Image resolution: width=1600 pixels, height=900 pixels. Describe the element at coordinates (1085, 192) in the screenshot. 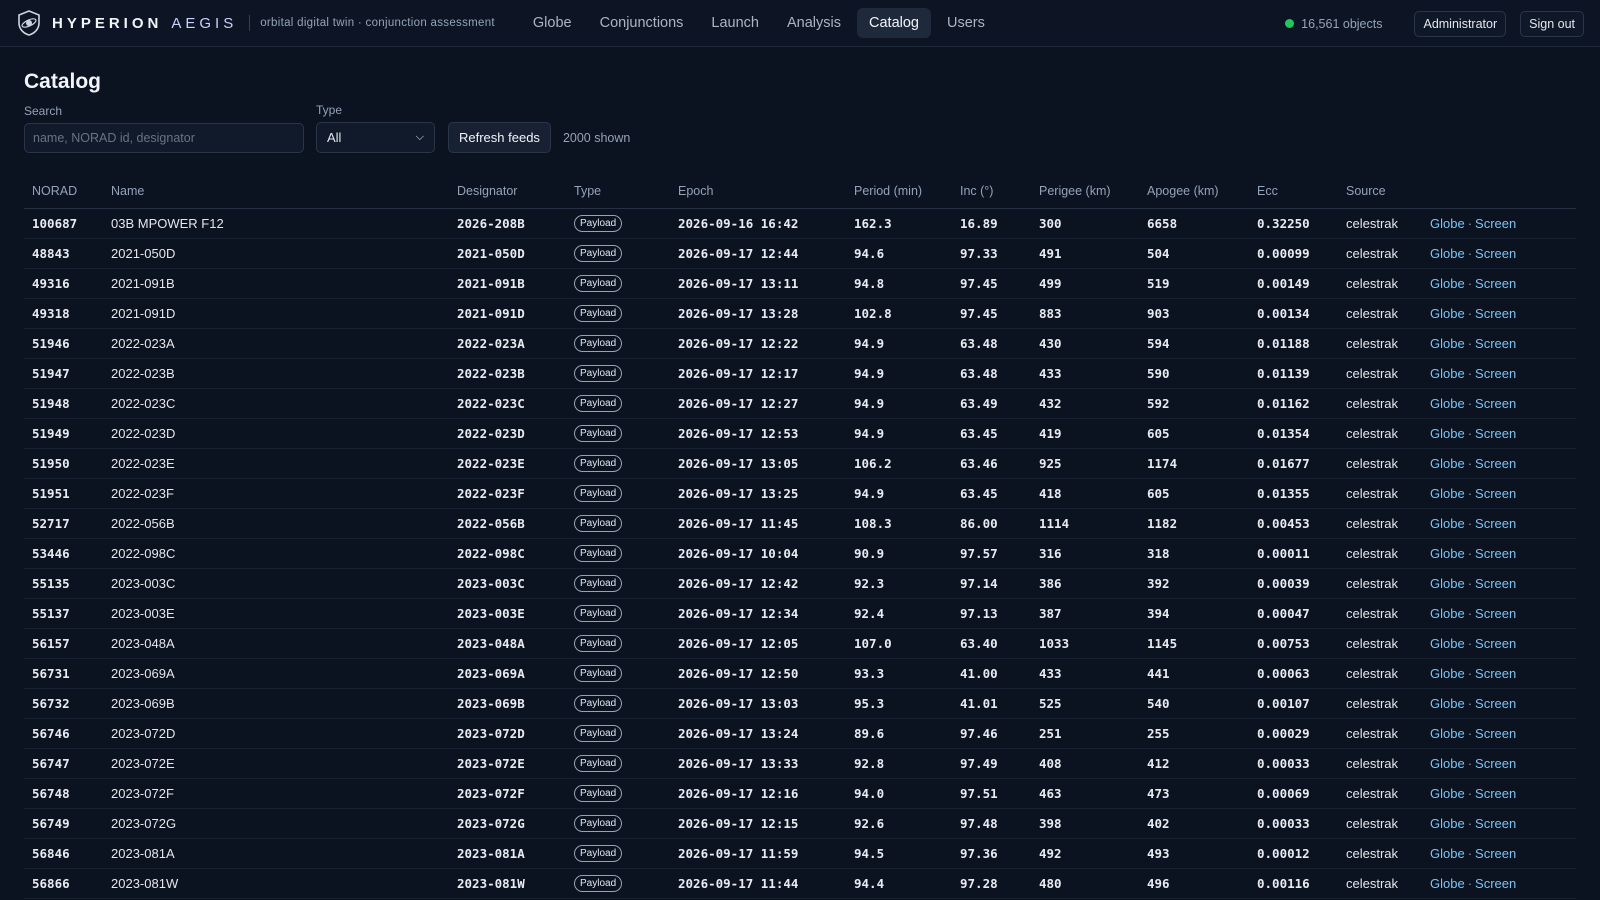

I see `column-header: Perigee (km)` at that location.